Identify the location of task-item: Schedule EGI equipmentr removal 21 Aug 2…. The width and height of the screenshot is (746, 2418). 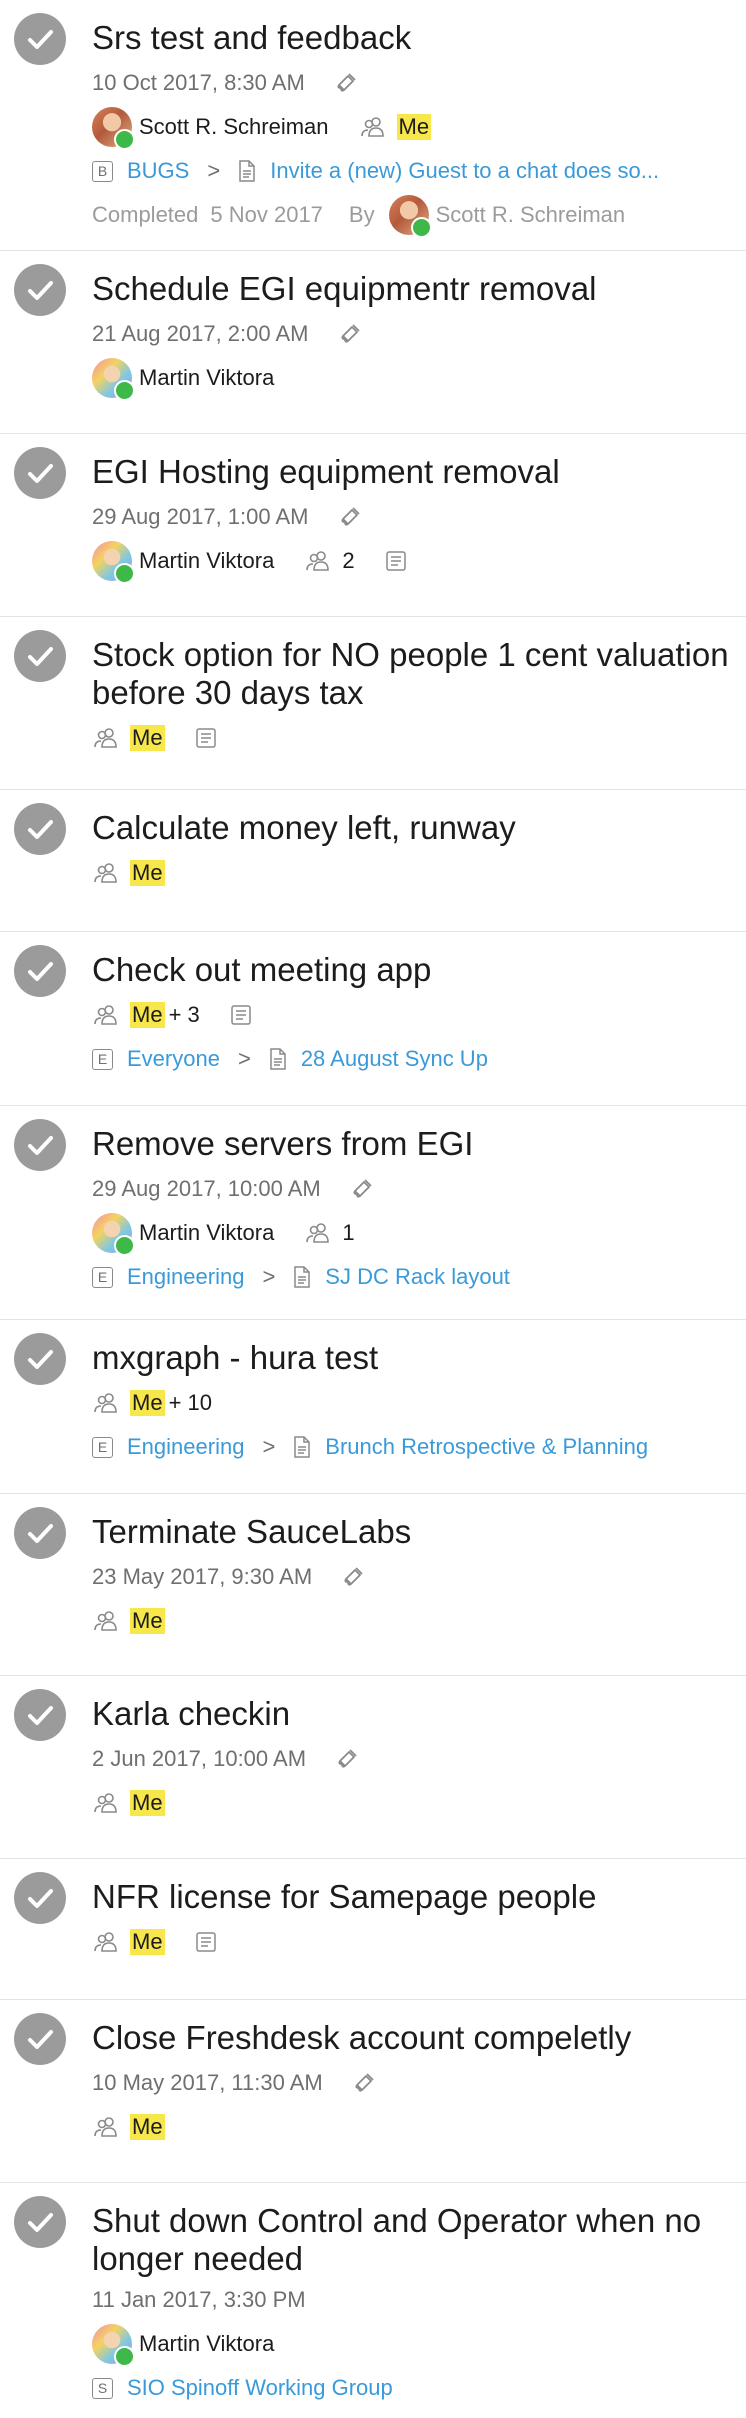
(373, 342).